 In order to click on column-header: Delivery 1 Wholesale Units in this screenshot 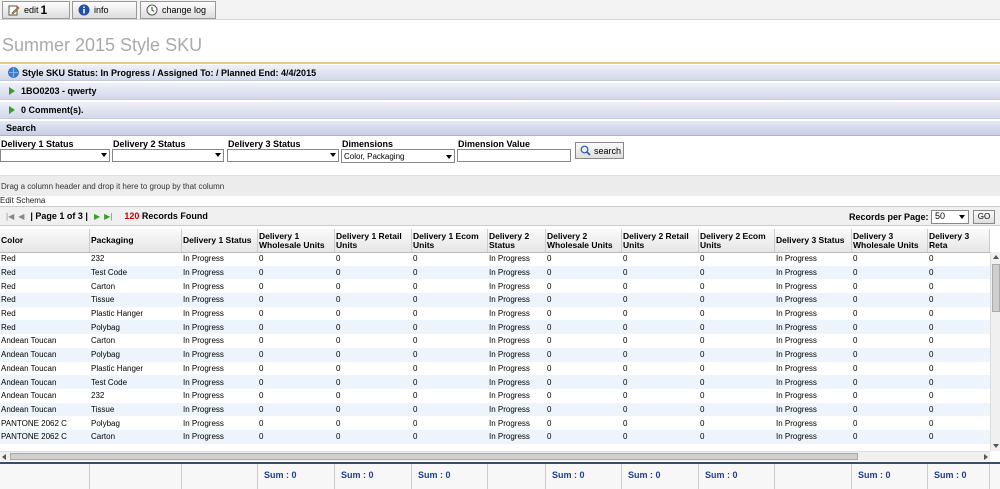, I will do `click(296, 240)`.